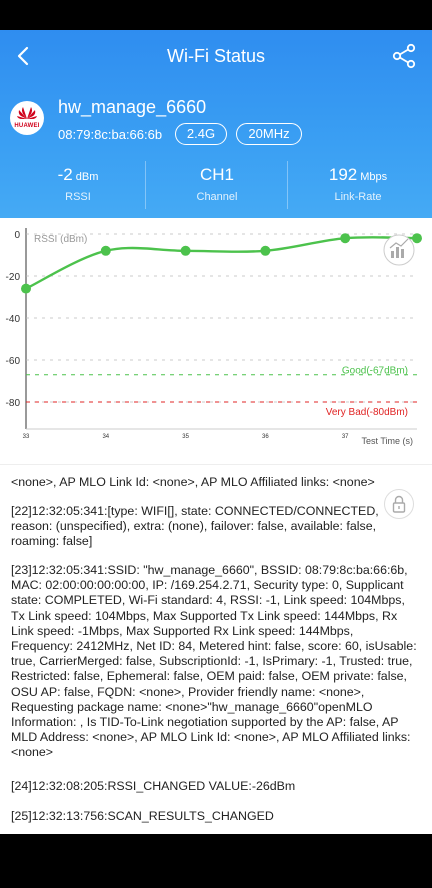  I want to click on rssi-stat: -2 dBm RSSI, so click(78, 184).